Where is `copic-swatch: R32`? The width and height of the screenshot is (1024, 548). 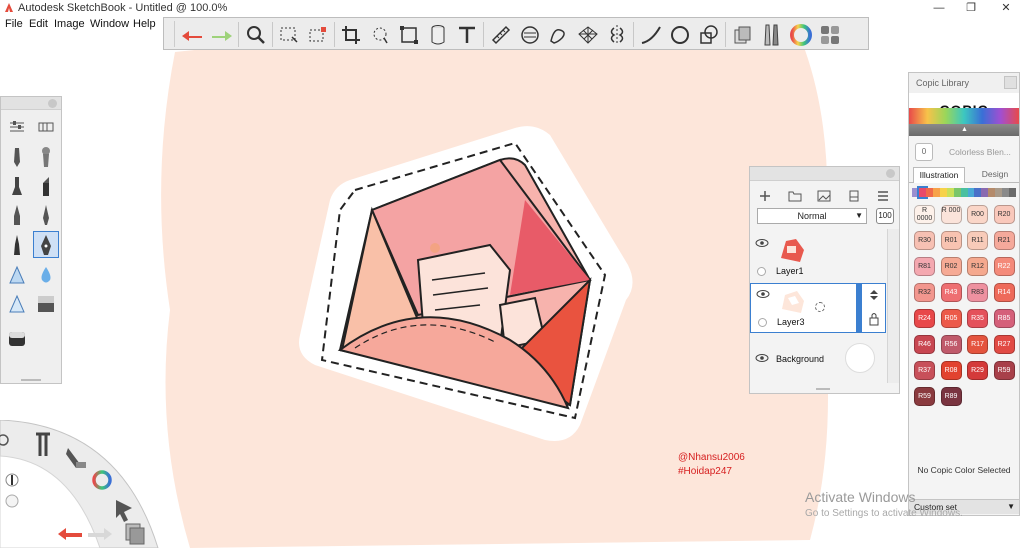 copic-swatch: R32 is located at coordinates (924, 292).